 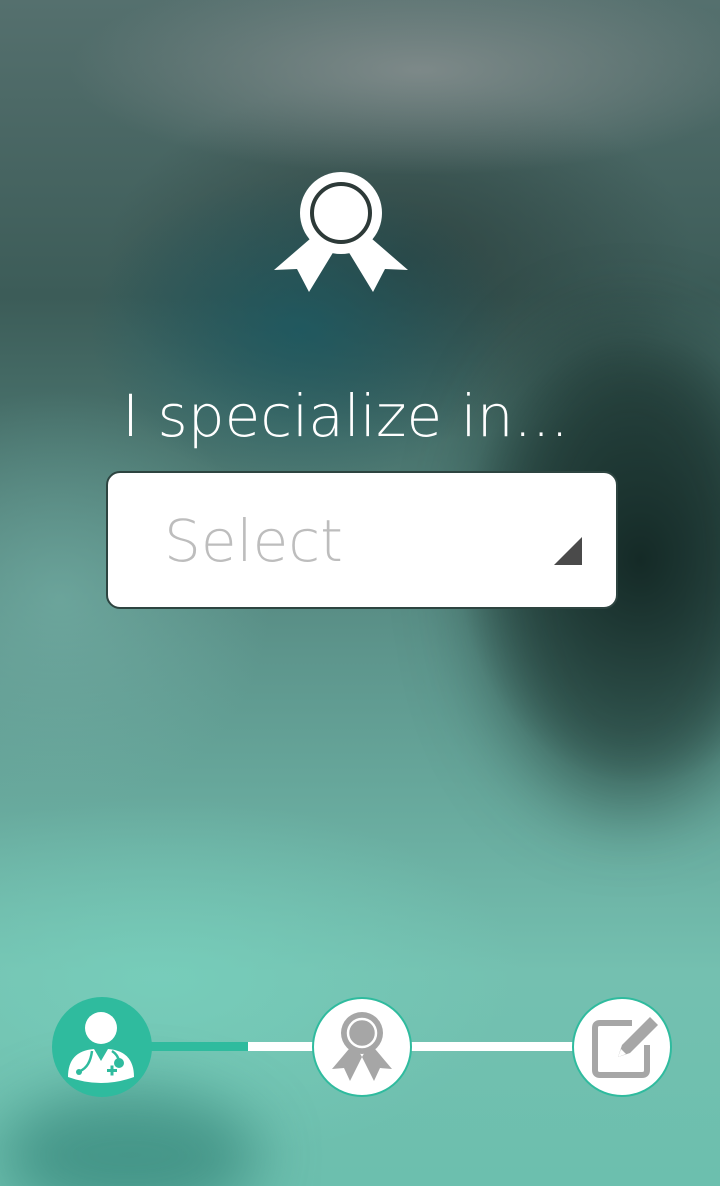 I want to click on step-3-button, so click(x=622, y=1047).